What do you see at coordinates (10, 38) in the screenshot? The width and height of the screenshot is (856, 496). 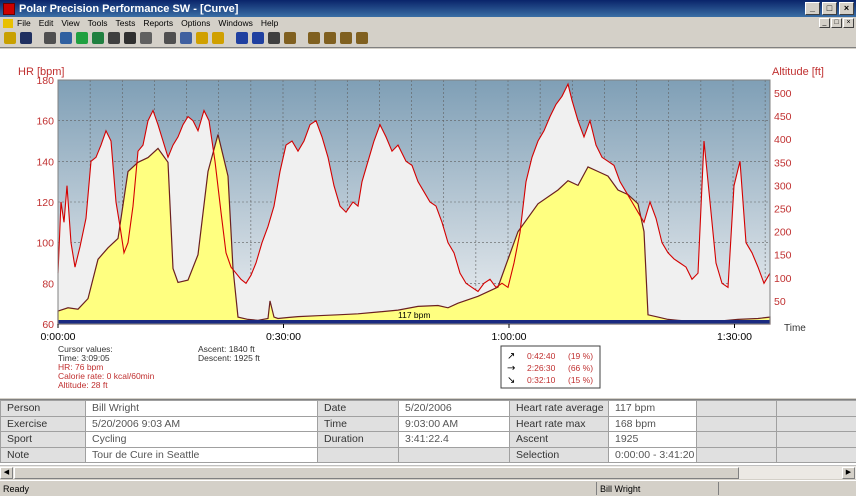 I see `open-icon` at bounding box center [10, 38].